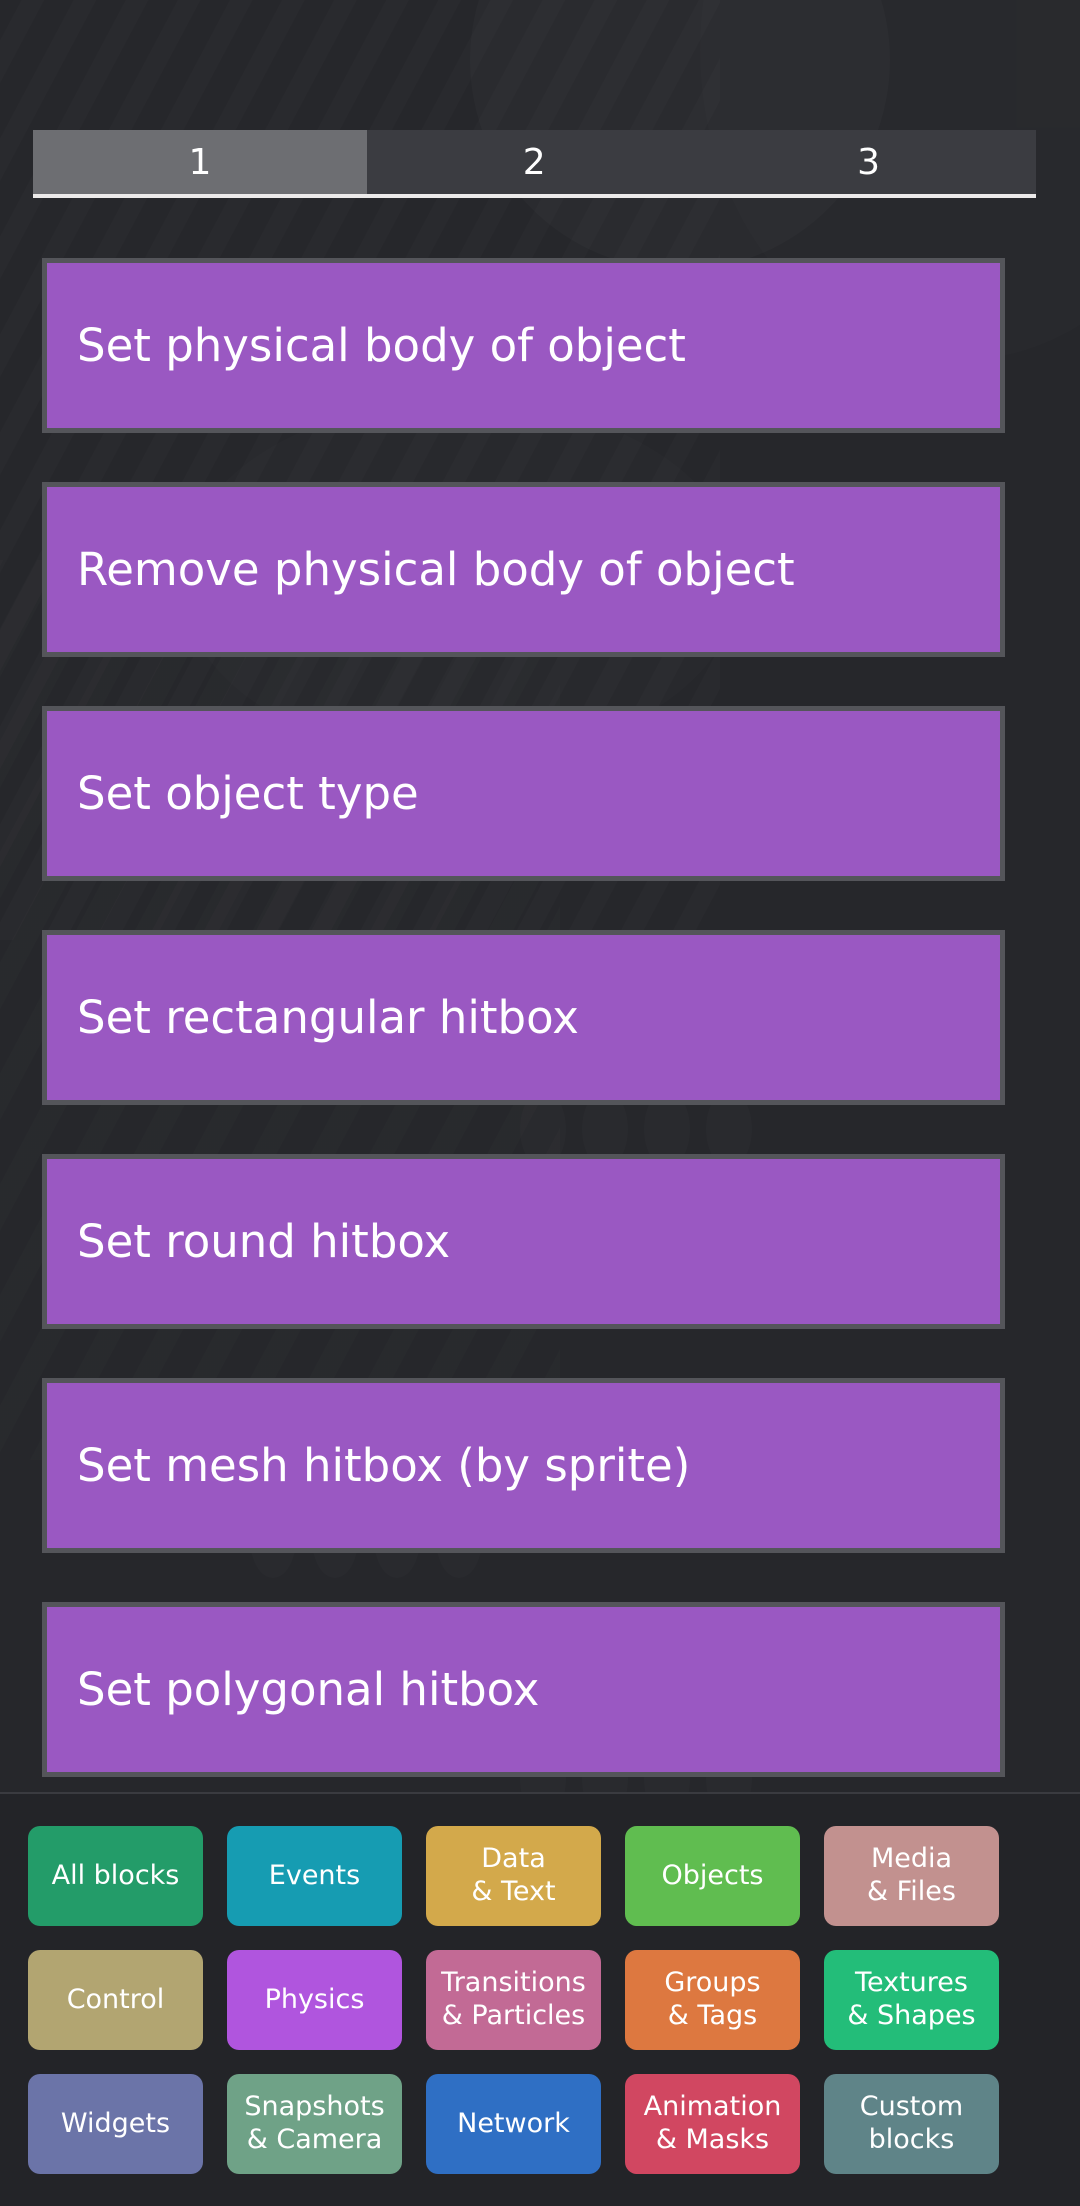 Image resolution: width=1080 pixels, height=2206 pixels. I want to click on category-groups-tags: Groups & Tags, so click(712, 2000).